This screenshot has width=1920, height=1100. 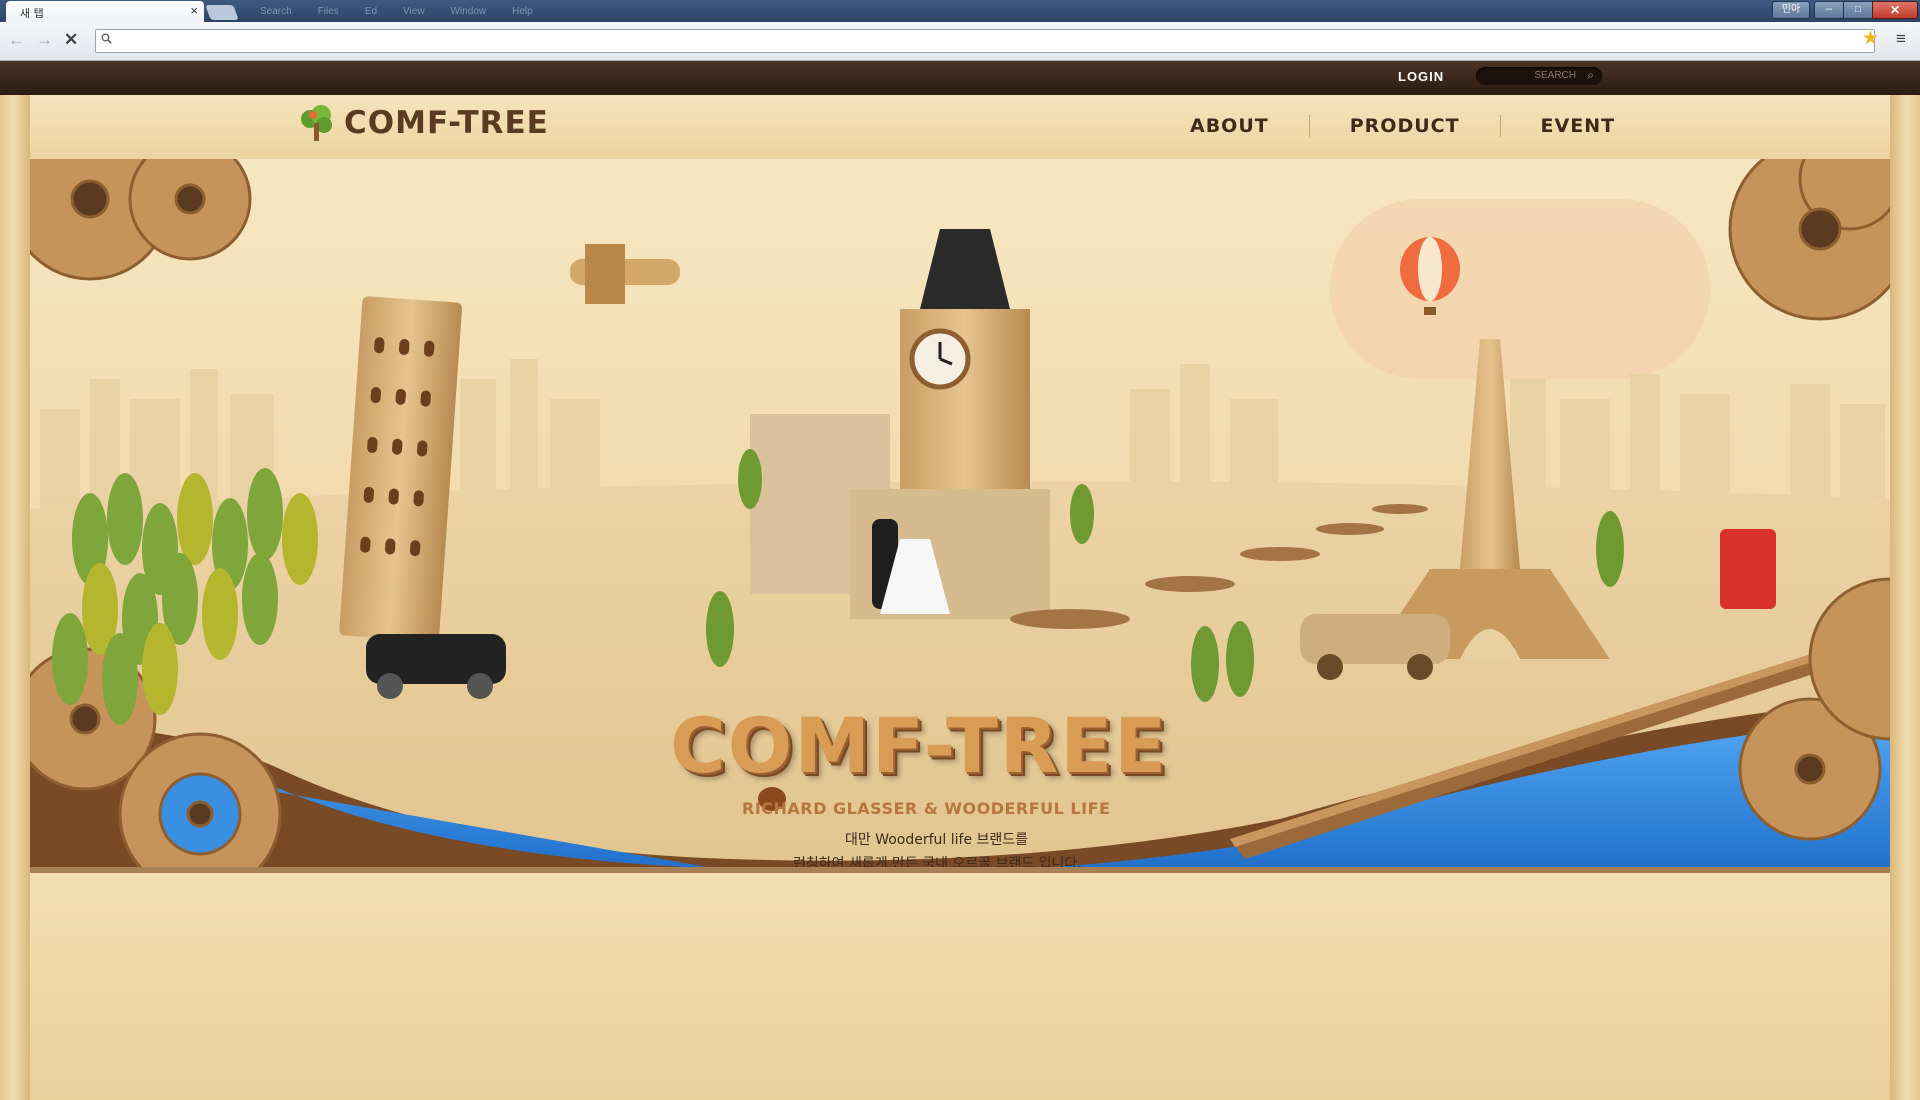 I want to click on browser-menu-icon: ≡, so click(x=1901, y=39).